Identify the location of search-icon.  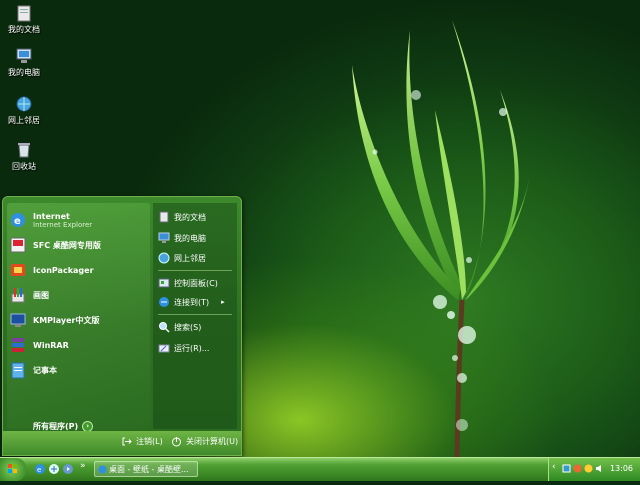
(164, 327).